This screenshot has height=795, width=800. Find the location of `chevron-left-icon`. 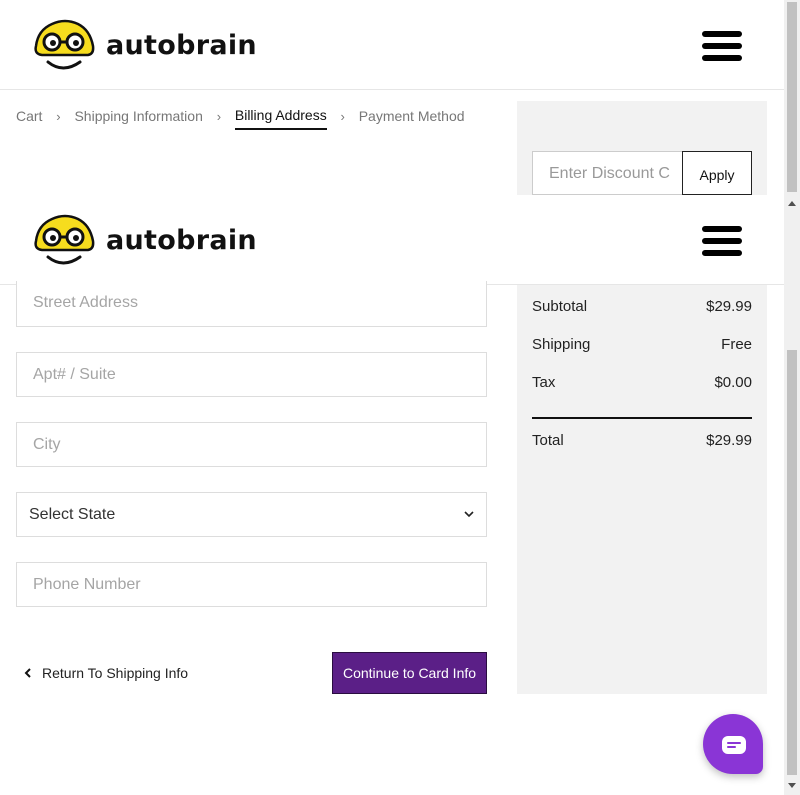

chevron-left-icon is located at coordinates (27, 673).